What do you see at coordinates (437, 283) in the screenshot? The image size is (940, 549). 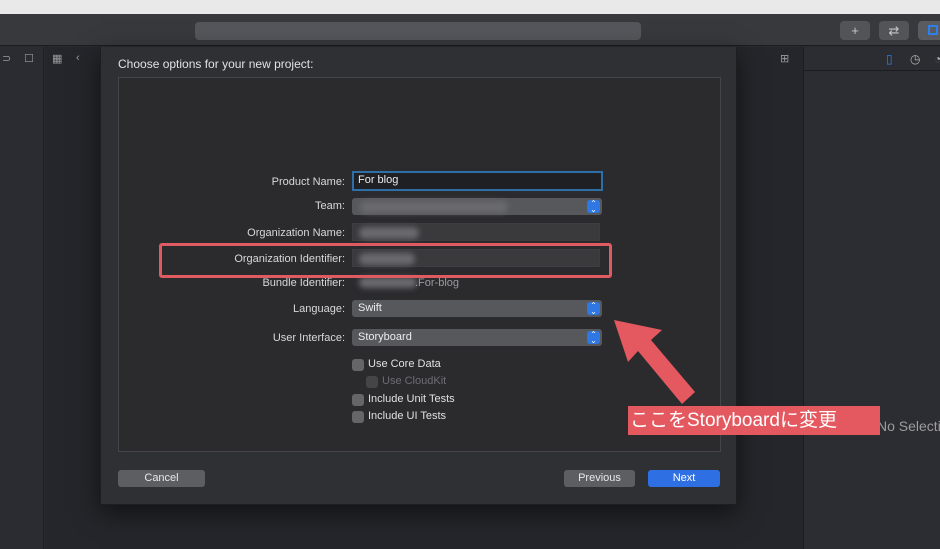 I see `bundle-identifier-value: .For-blog` at bounding box center [437, 283].